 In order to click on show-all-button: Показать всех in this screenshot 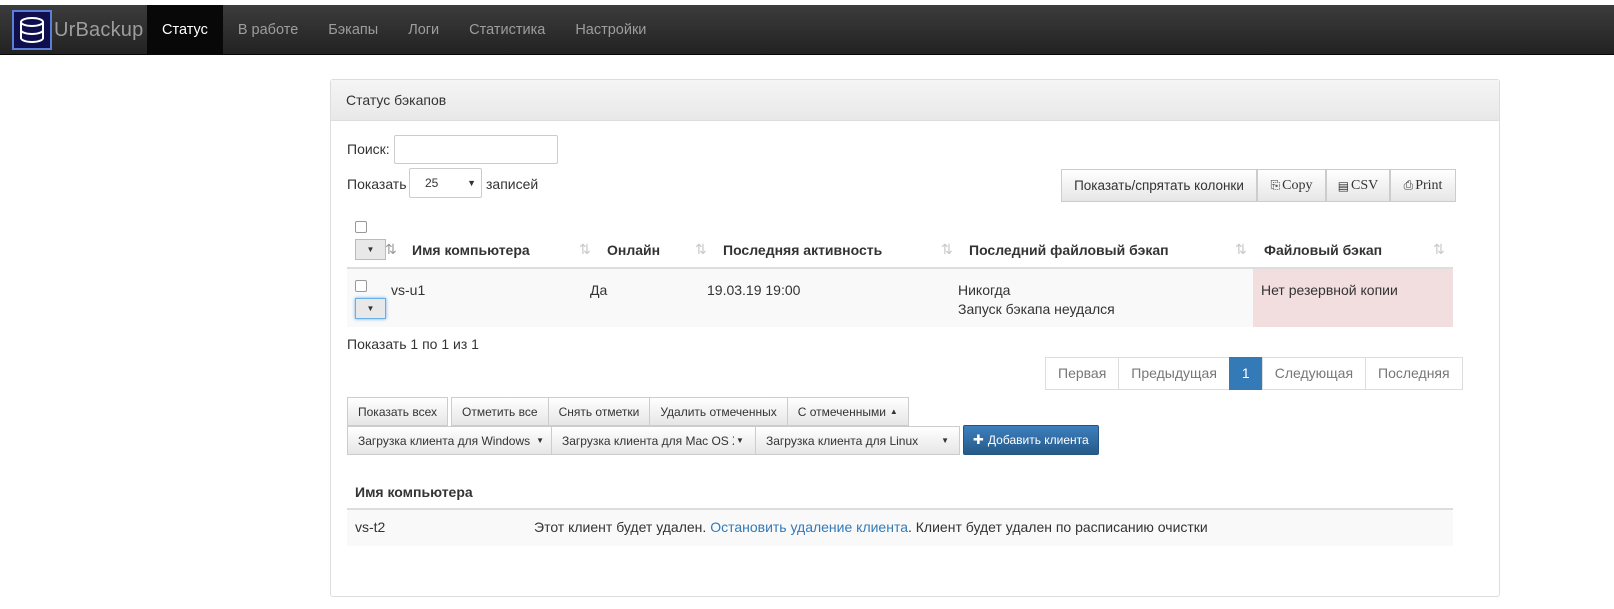, I will do `click(397, 411)`.